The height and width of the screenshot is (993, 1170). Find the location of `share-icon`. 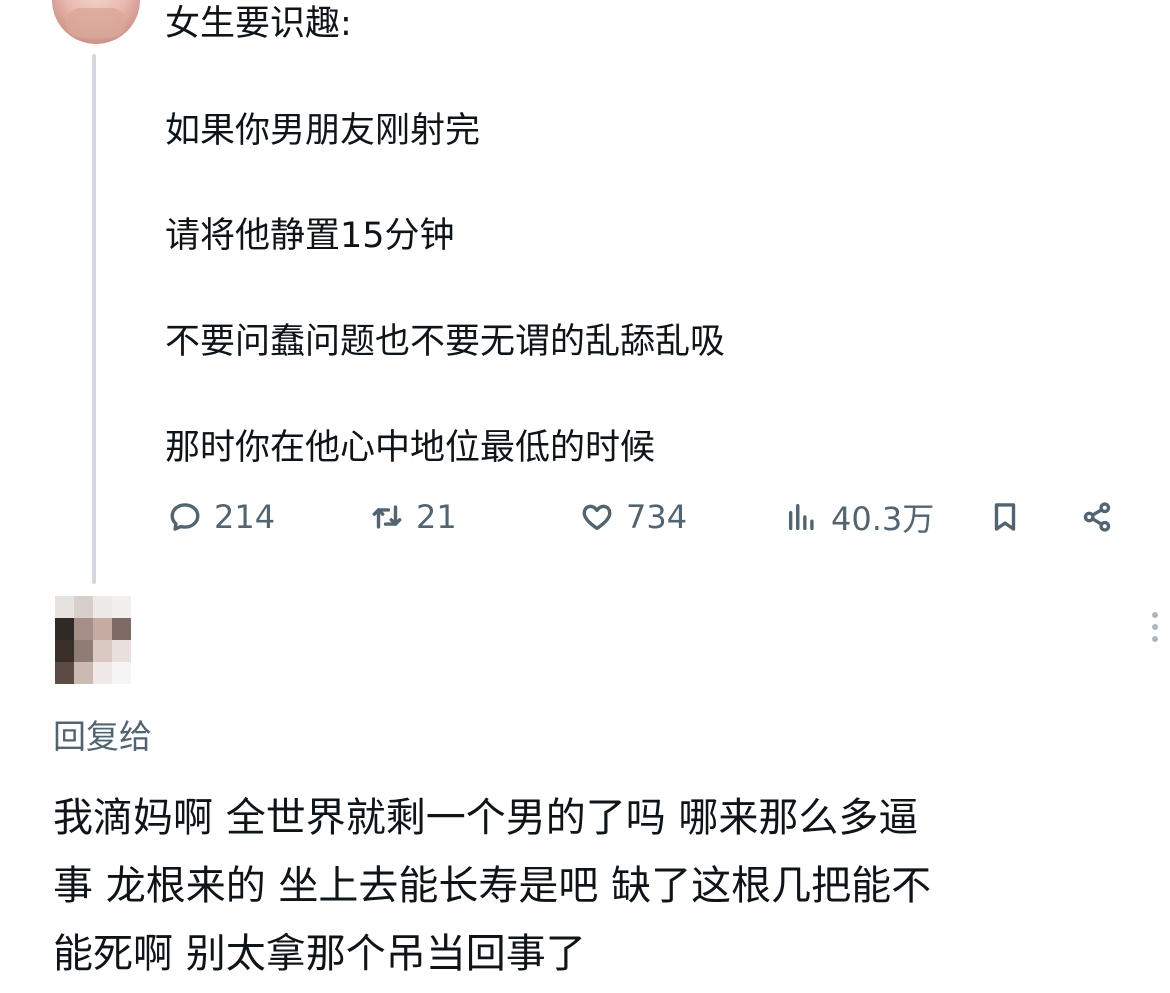

share-icon is located at coordinates (1097, 517).